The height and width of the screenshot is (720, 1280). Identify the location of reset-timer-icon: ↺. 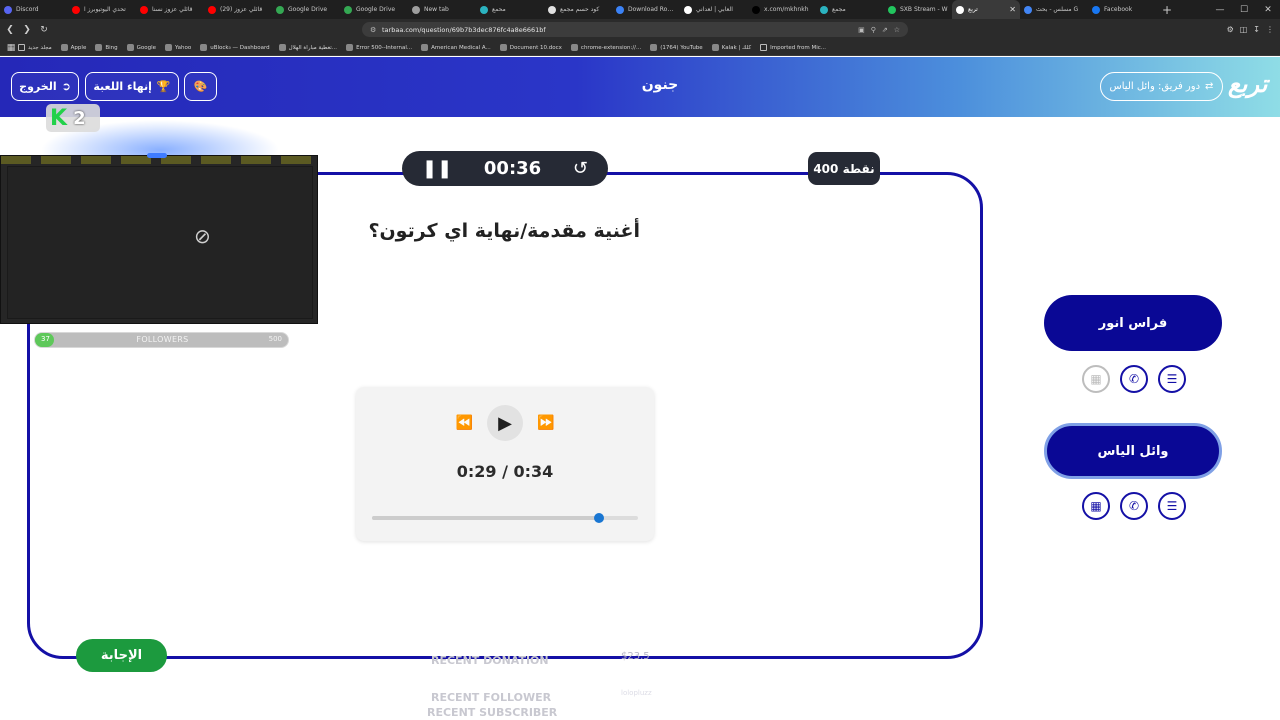
(580, 168).